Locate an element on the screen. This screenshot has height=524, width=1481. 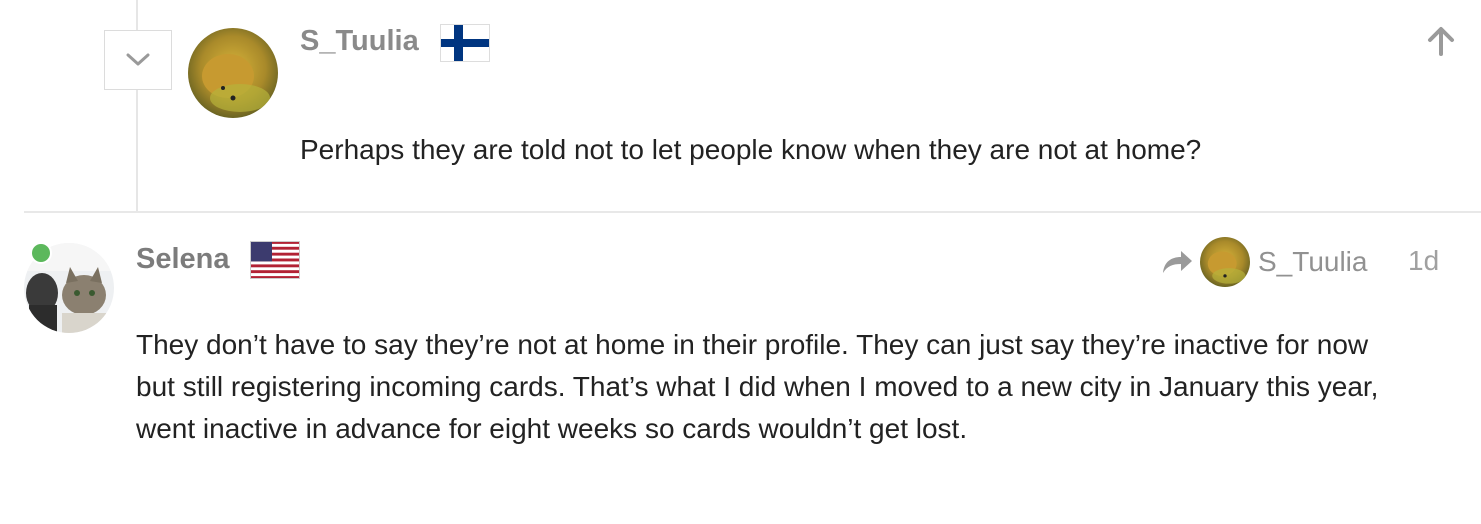
arrow-up-icon is located at coordinates (1441, 41).